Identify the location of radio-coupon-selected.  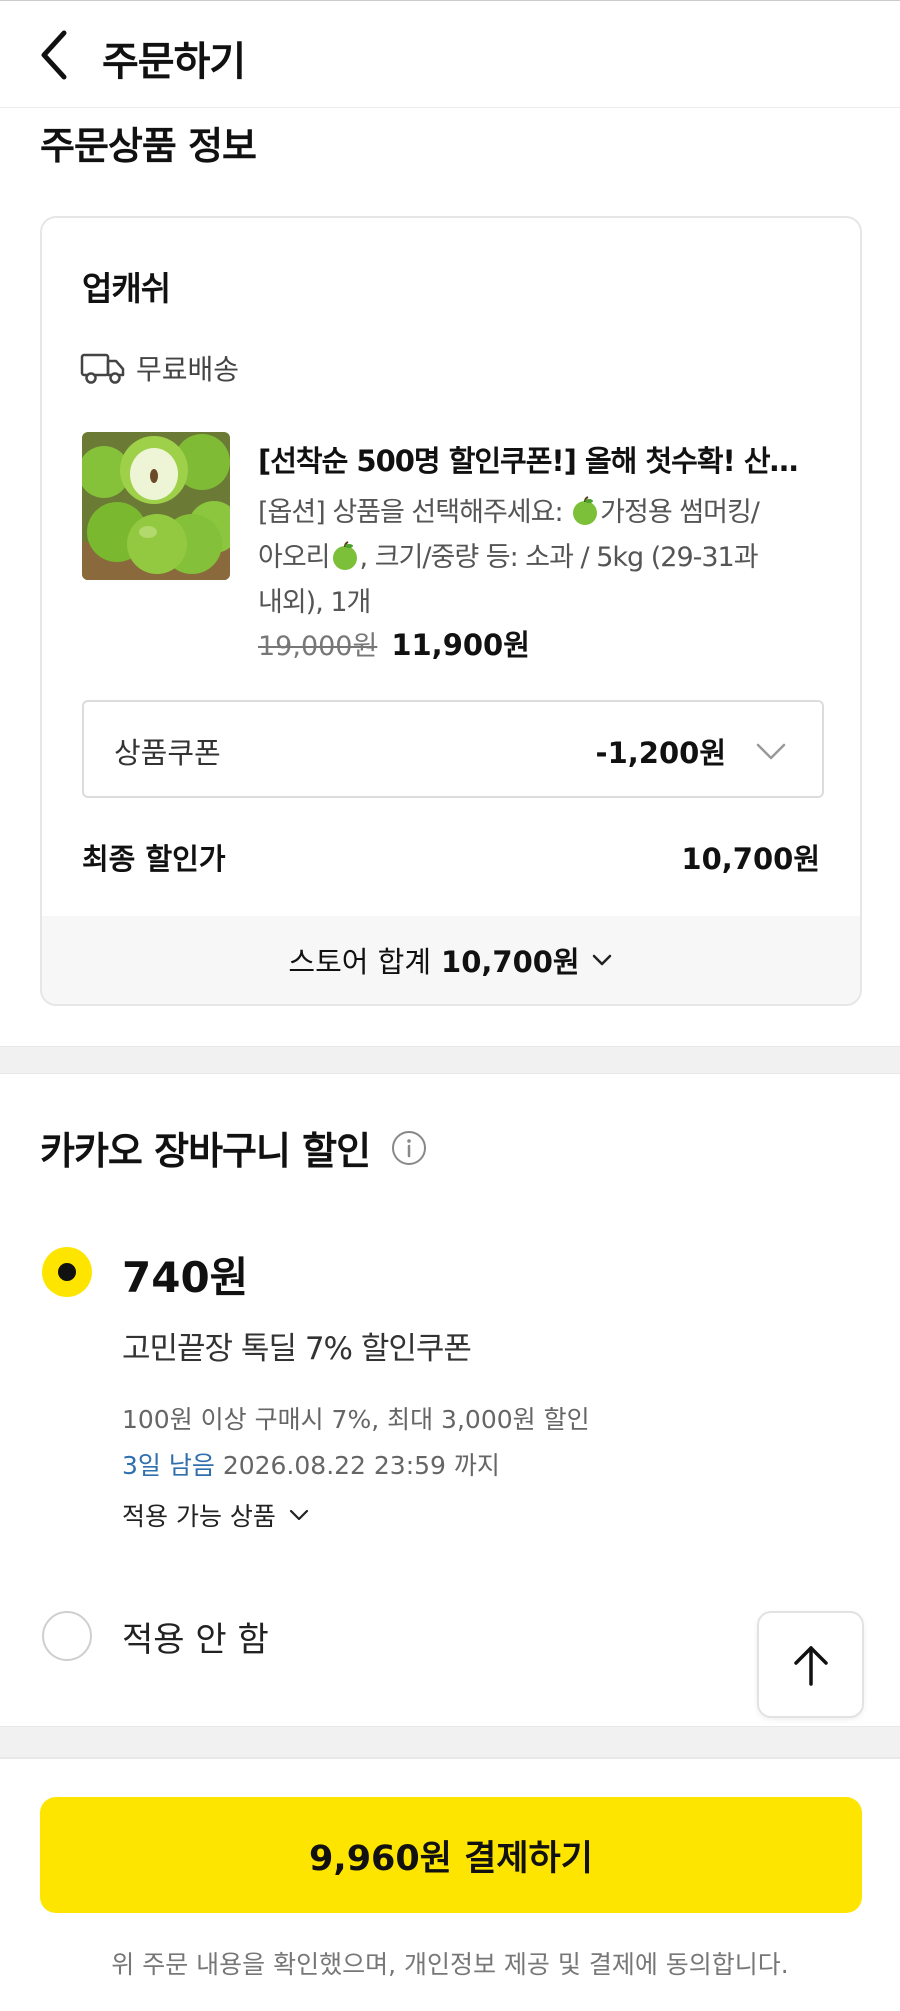
(67, 1272).